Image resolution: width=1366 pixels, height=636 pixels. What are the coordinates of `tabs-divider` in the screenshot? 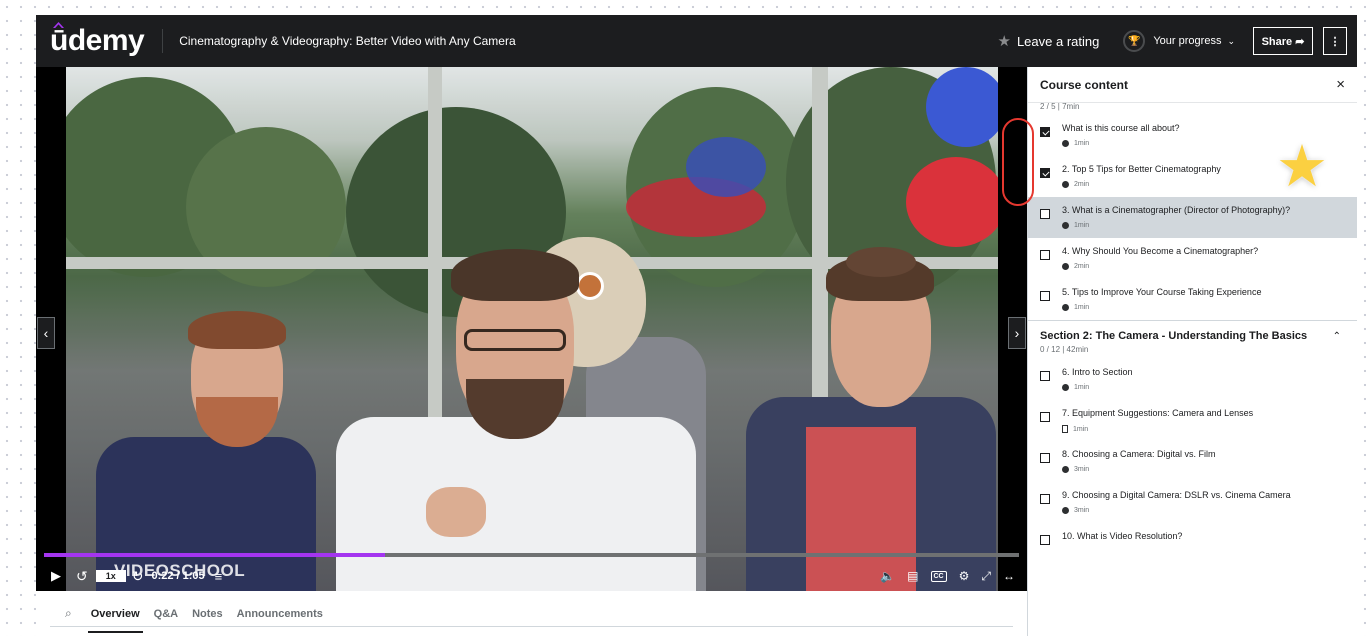 It's located at (531, 626).